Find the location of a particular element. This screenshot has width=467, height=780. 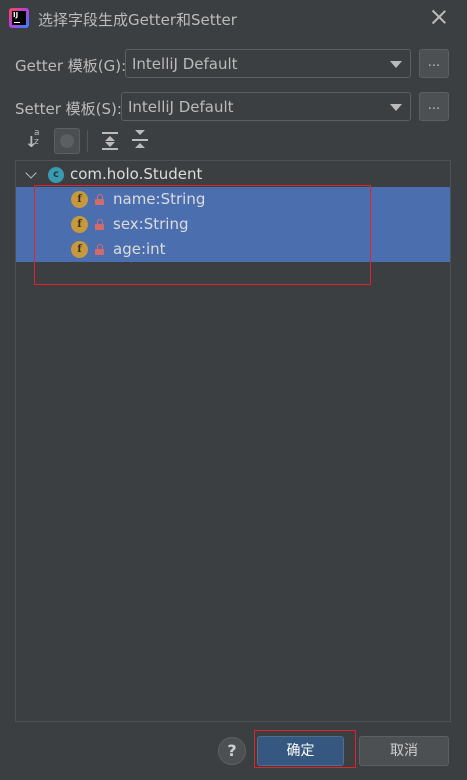

getter-template-value: IntelliJ Default is located at coordinates (185, 64).